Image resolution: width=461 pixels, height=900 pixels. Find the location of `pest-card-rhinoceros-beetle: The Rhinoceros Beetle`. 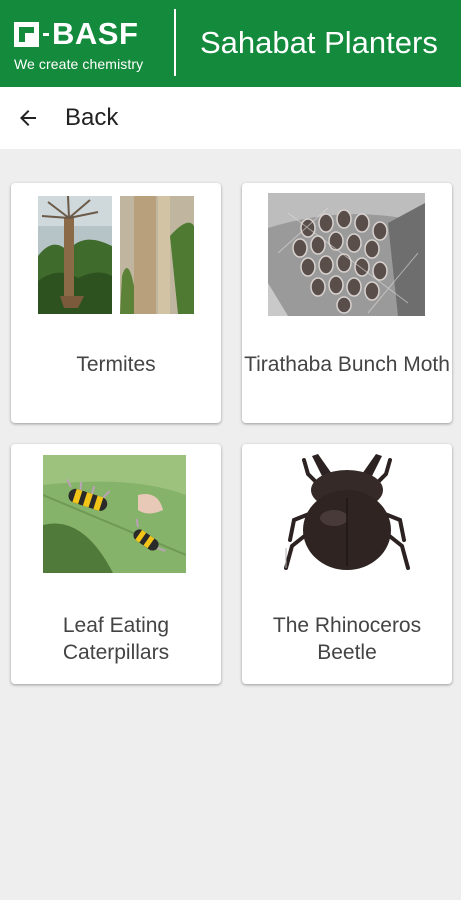

pest-card-rhinoceros-beetle: The Rhinoceros Beetle is located at coordinates (347, 564).